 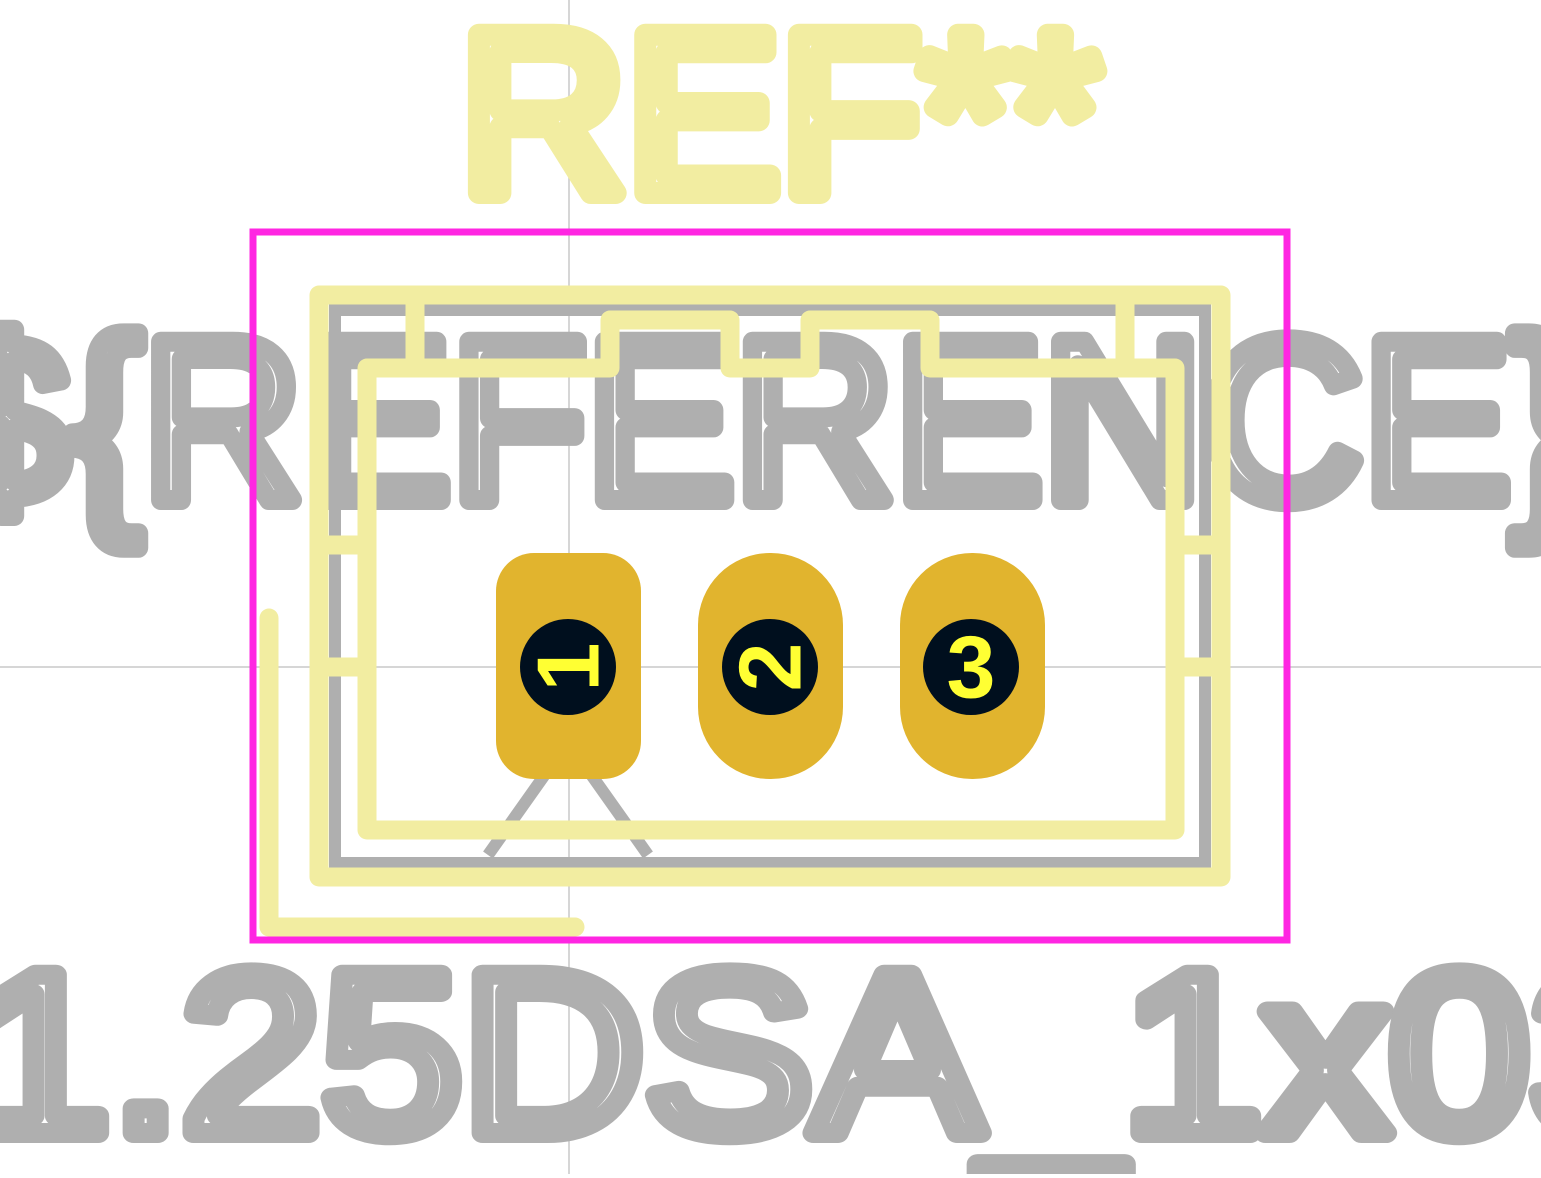 I want to click on pad-2-number: 2, so click(x=770, y=667).